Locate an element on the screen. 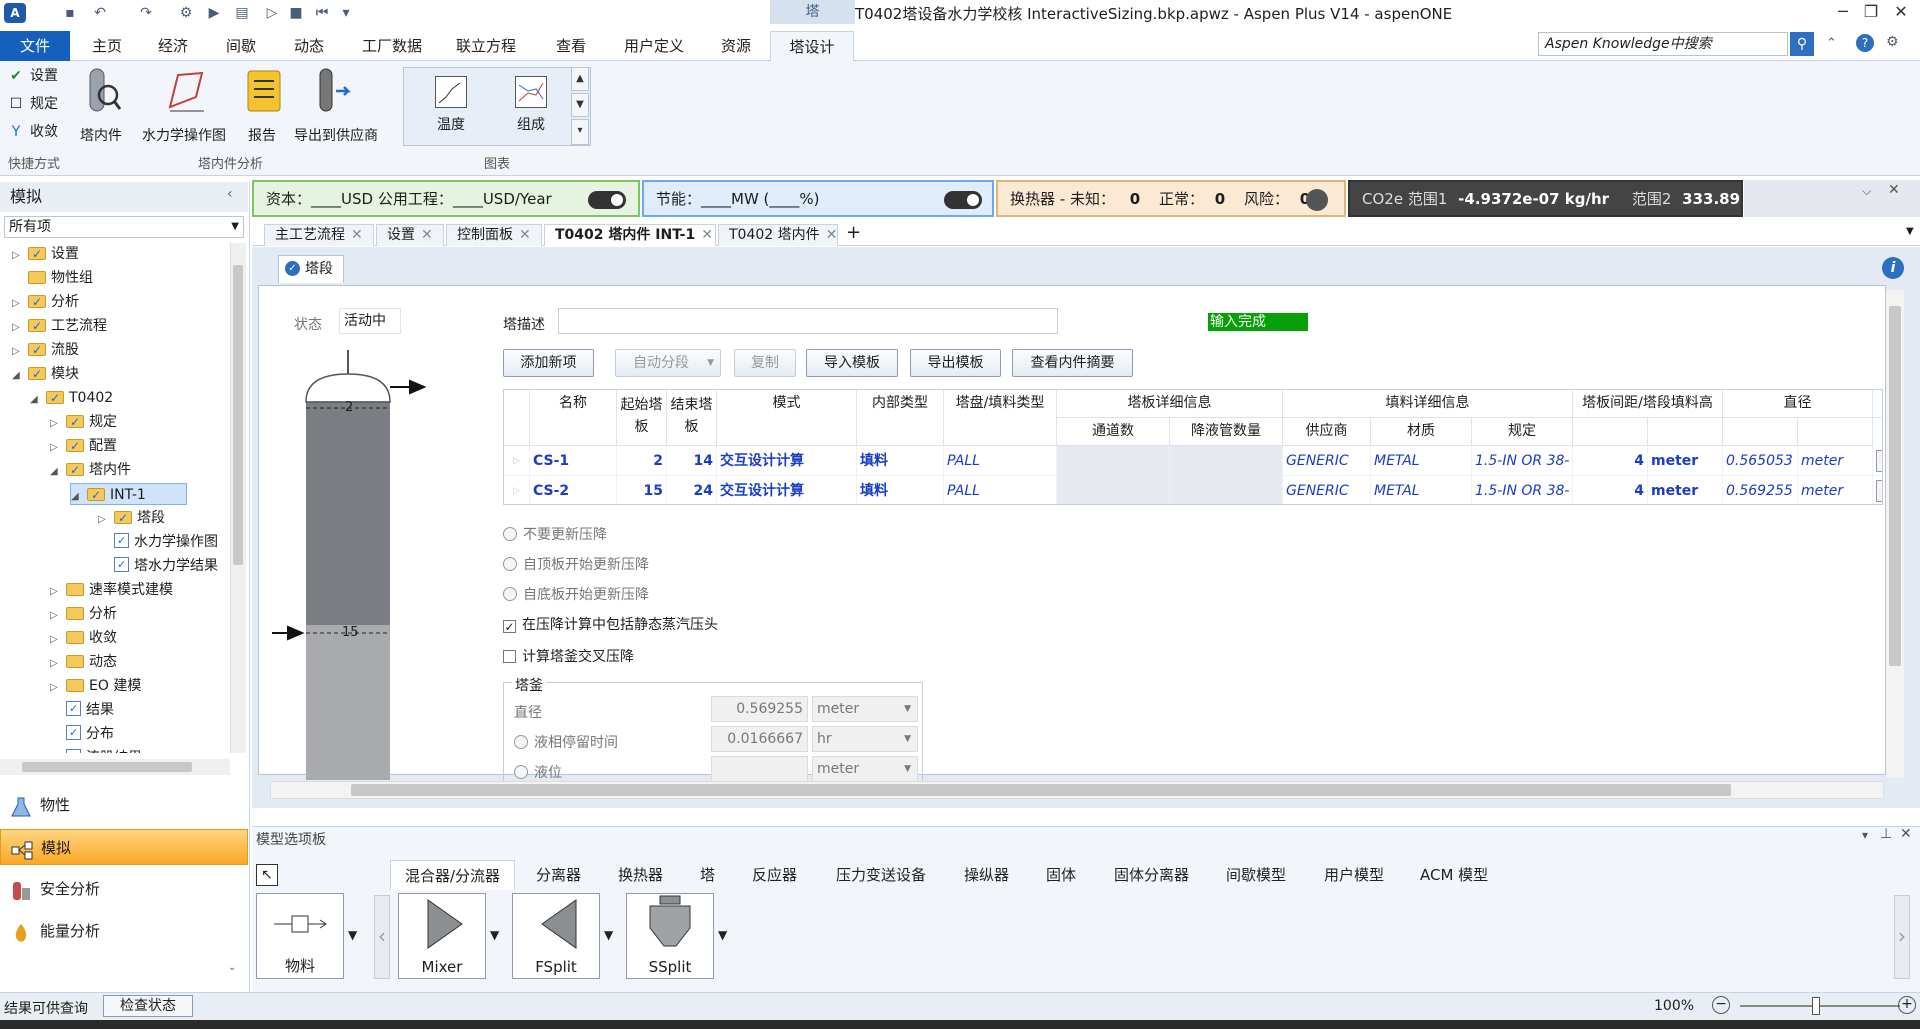 The width and height of the screenshot is (1920, 1029). doctab-setup: 设置 ✕ is located at coordinates (410, 235).